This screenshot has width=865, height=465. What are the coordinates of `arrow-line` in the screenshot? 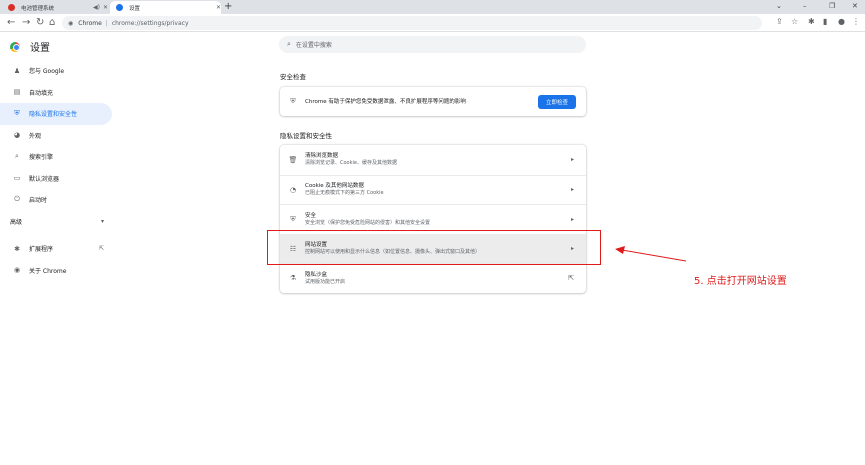 It's located at (654, 255).